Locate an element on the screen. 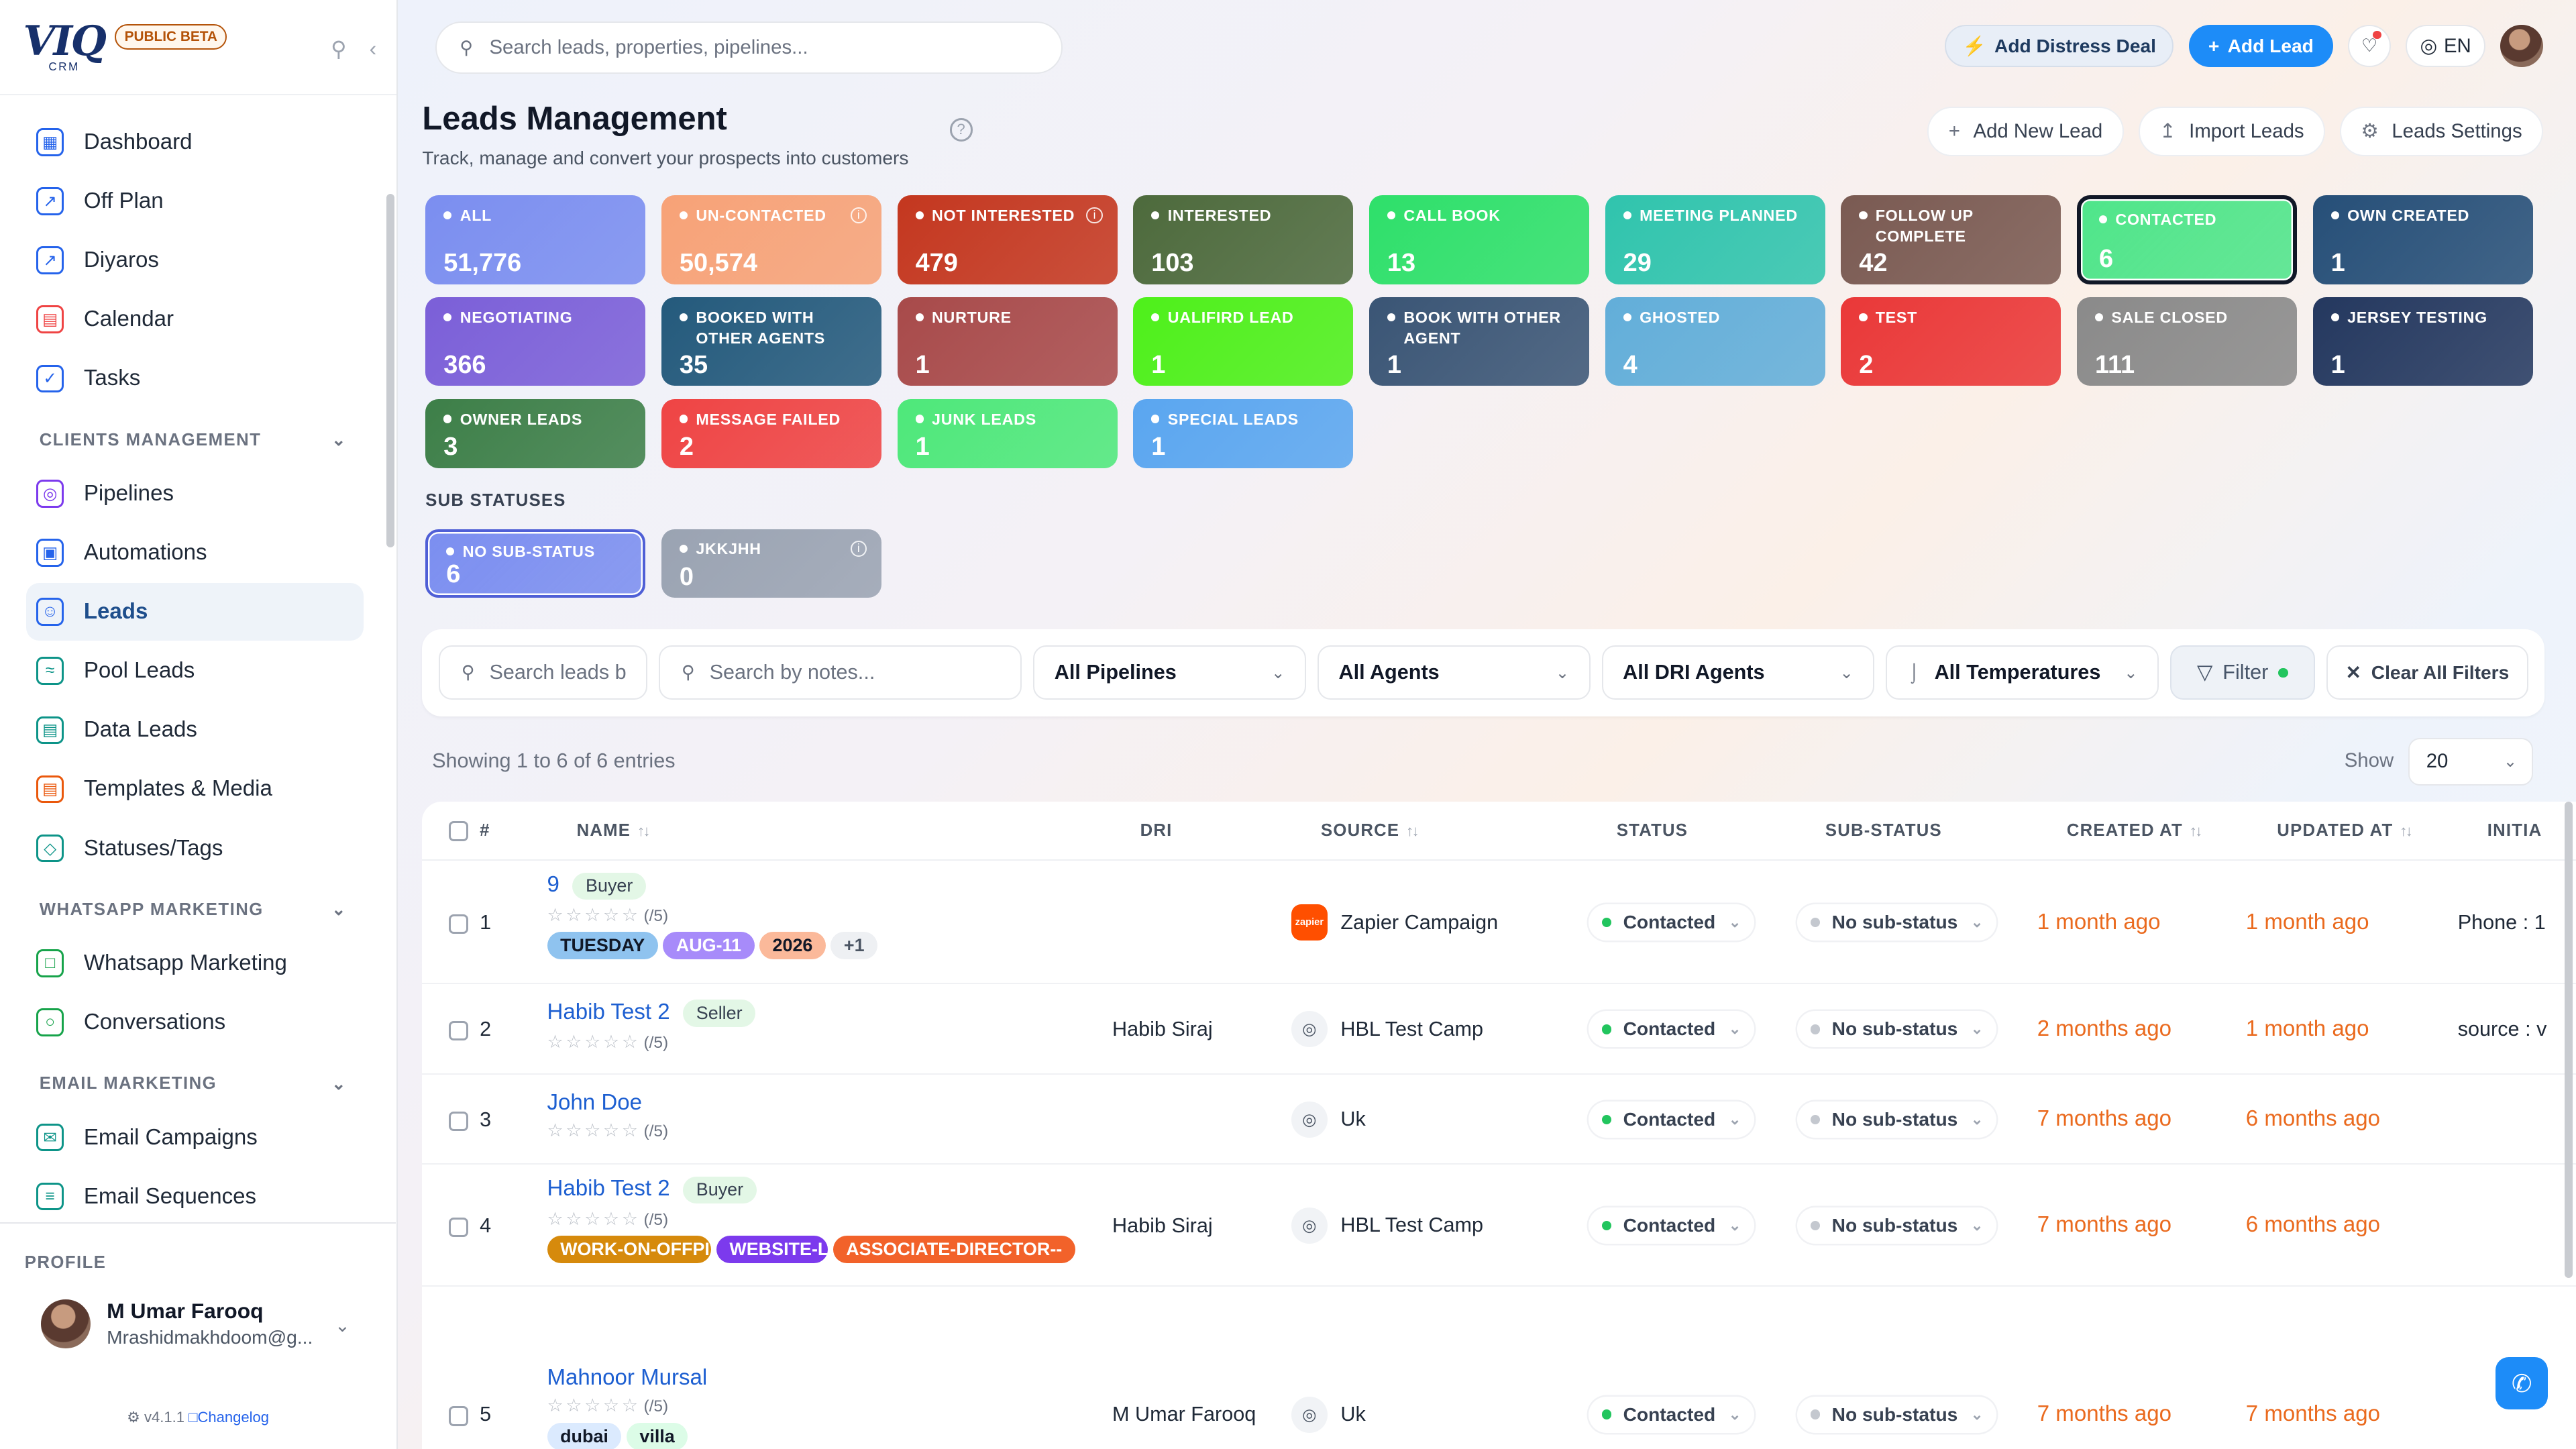 Image resolution: width=2576 pixels, height=1449 pixels. status-card-call-book: CALL BOOK 13 is located at coordinates (1479, 239).